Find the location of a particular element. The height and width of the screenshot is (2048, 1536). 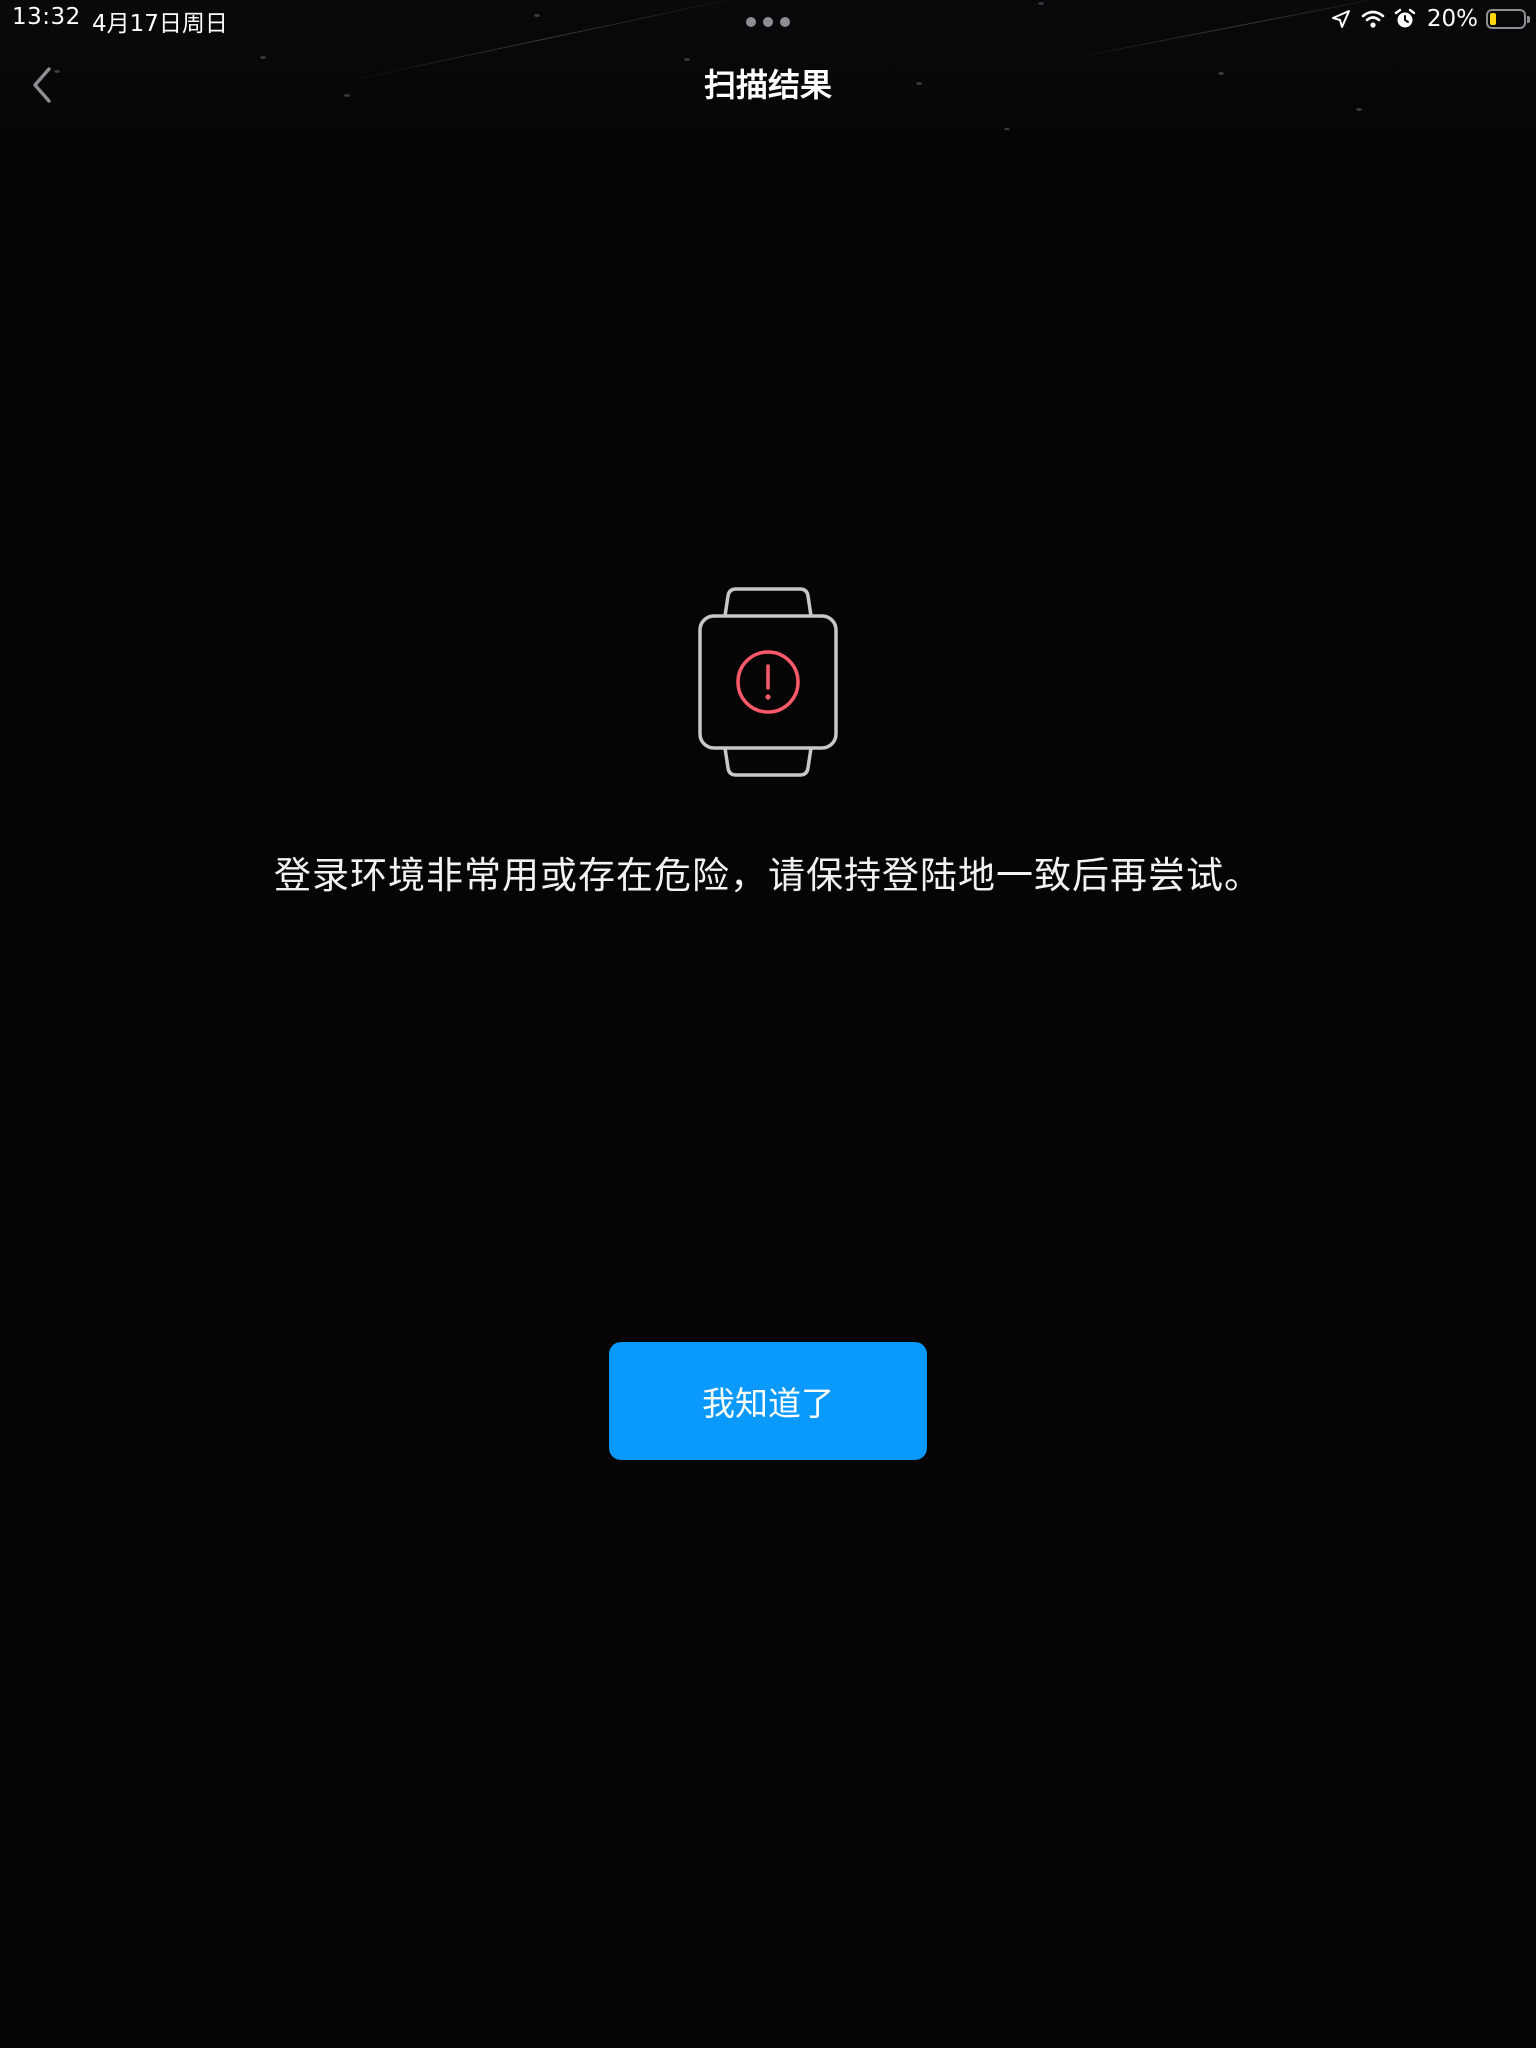

location-arrow-icon is located at coordinates (1341, 19).